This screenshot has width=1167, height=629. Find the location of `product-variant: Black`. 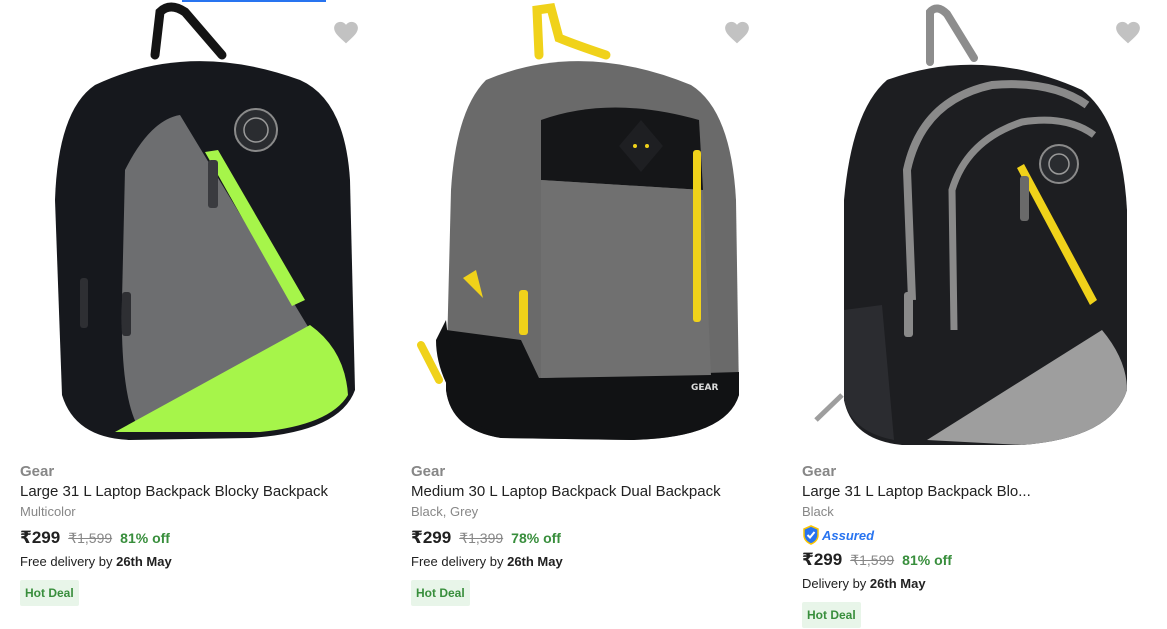

product-variant: Black is located at coordinates (818, 511).